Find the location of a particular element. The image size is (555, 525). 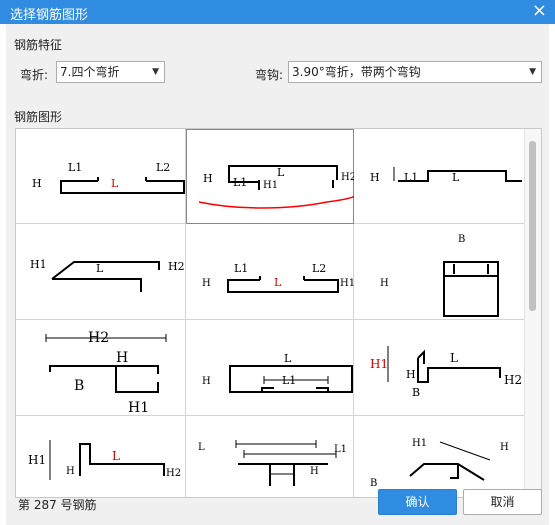

shape-cell: H1 H L H2 is located at coordinates (101, 456).